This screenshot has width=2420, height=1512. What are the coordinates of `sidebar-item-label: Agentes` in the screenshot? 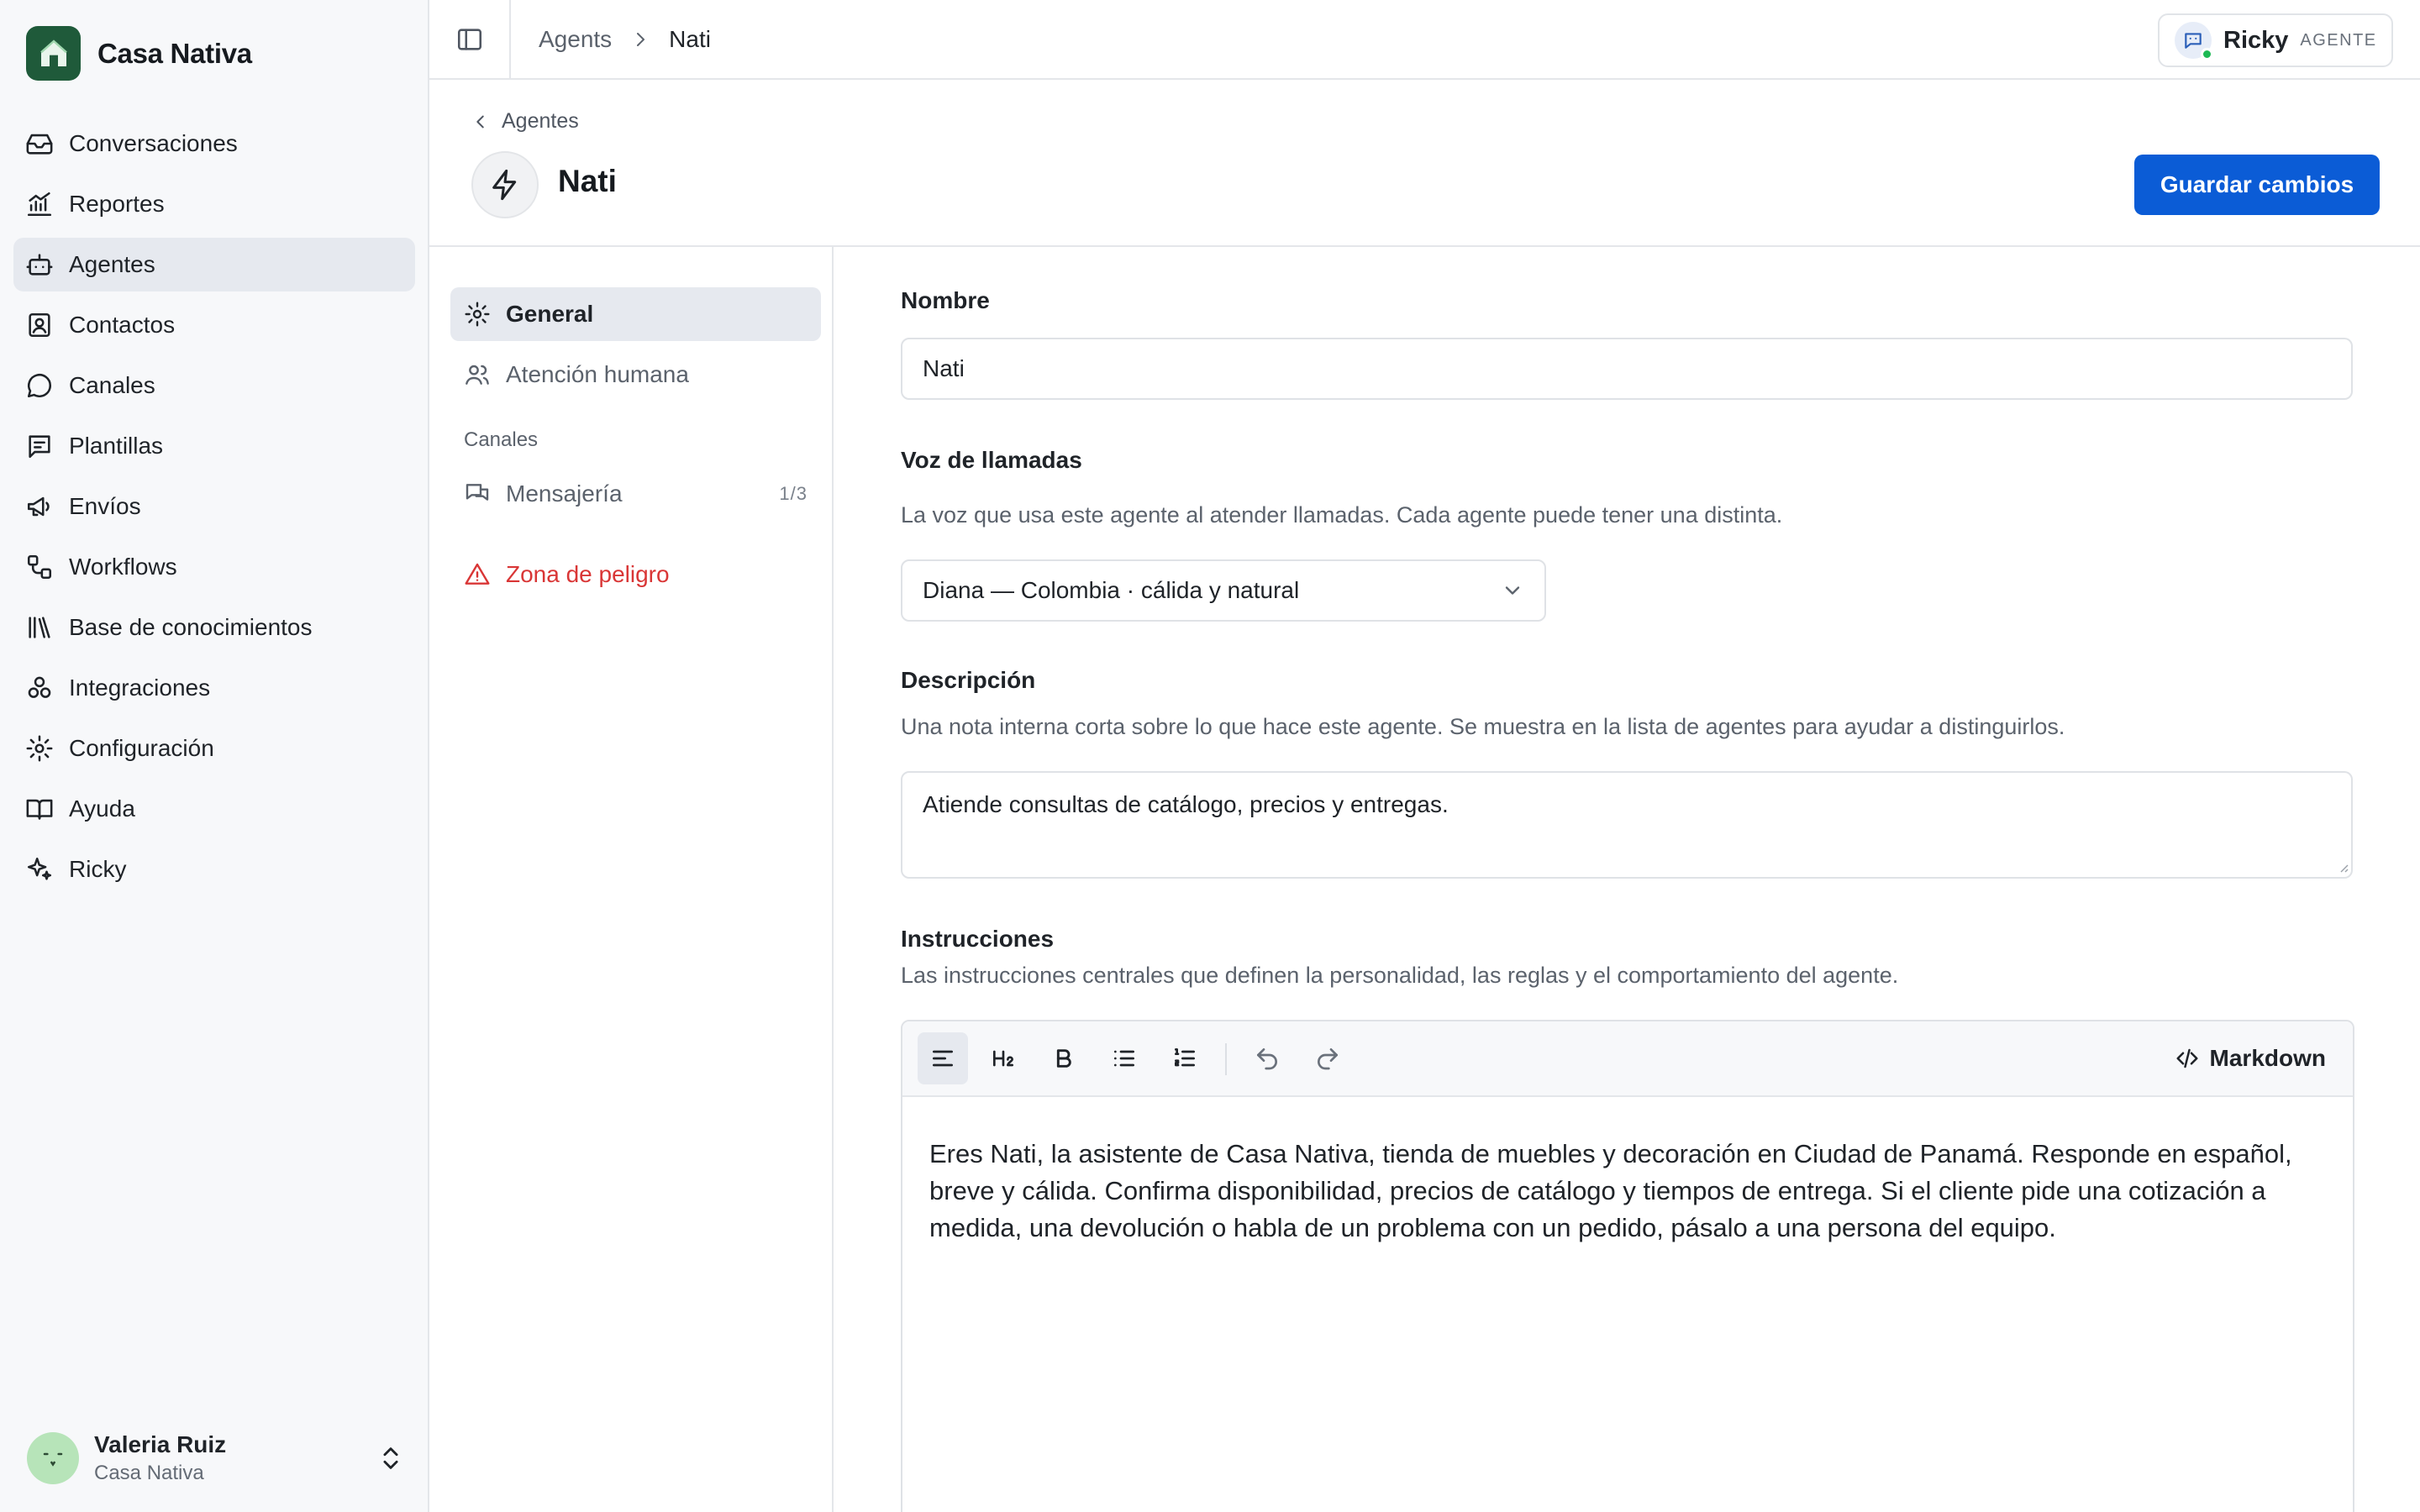 It's located at (112, 264).